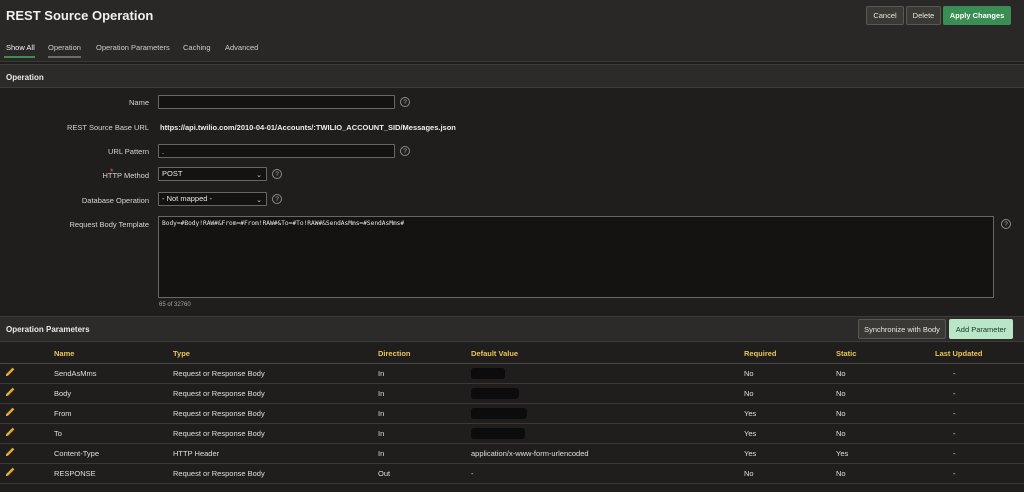 The width and height of the screenshot is (1024, 492). Describe the element at coordinates (603, 453) in the screenshot. I see `cell-default-value: application/x-www-form-urlencoded` at that location.